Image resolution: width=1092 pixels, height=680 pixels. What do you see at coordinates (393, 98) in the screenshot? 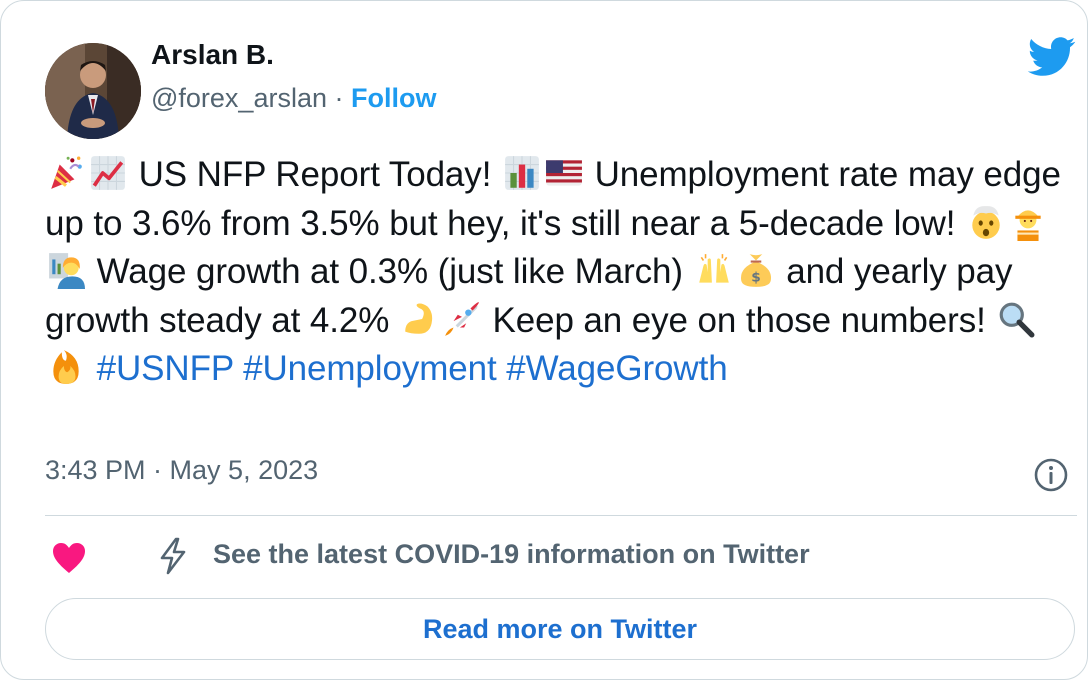
I see `follow-button: Follow` at bounding box center [393, 98].